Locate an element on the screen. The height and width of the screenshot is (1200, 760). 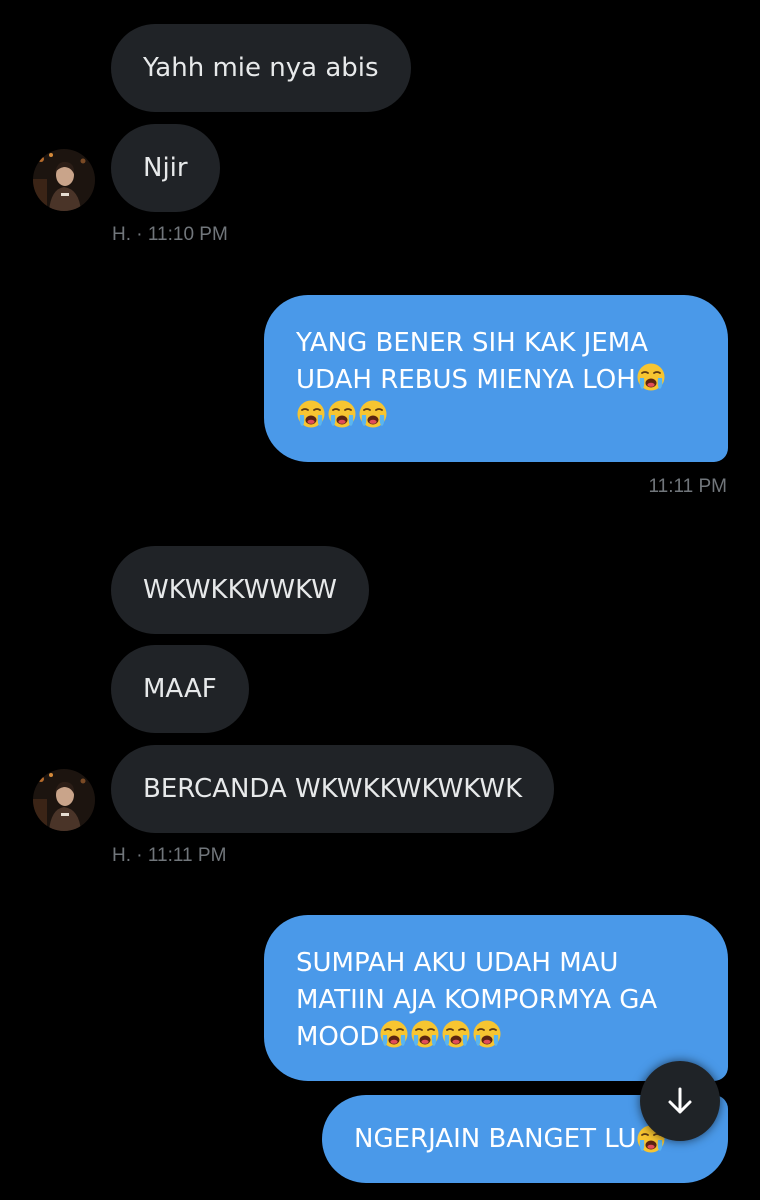
arrow-down-icon is located at coordinates (680, 1100).